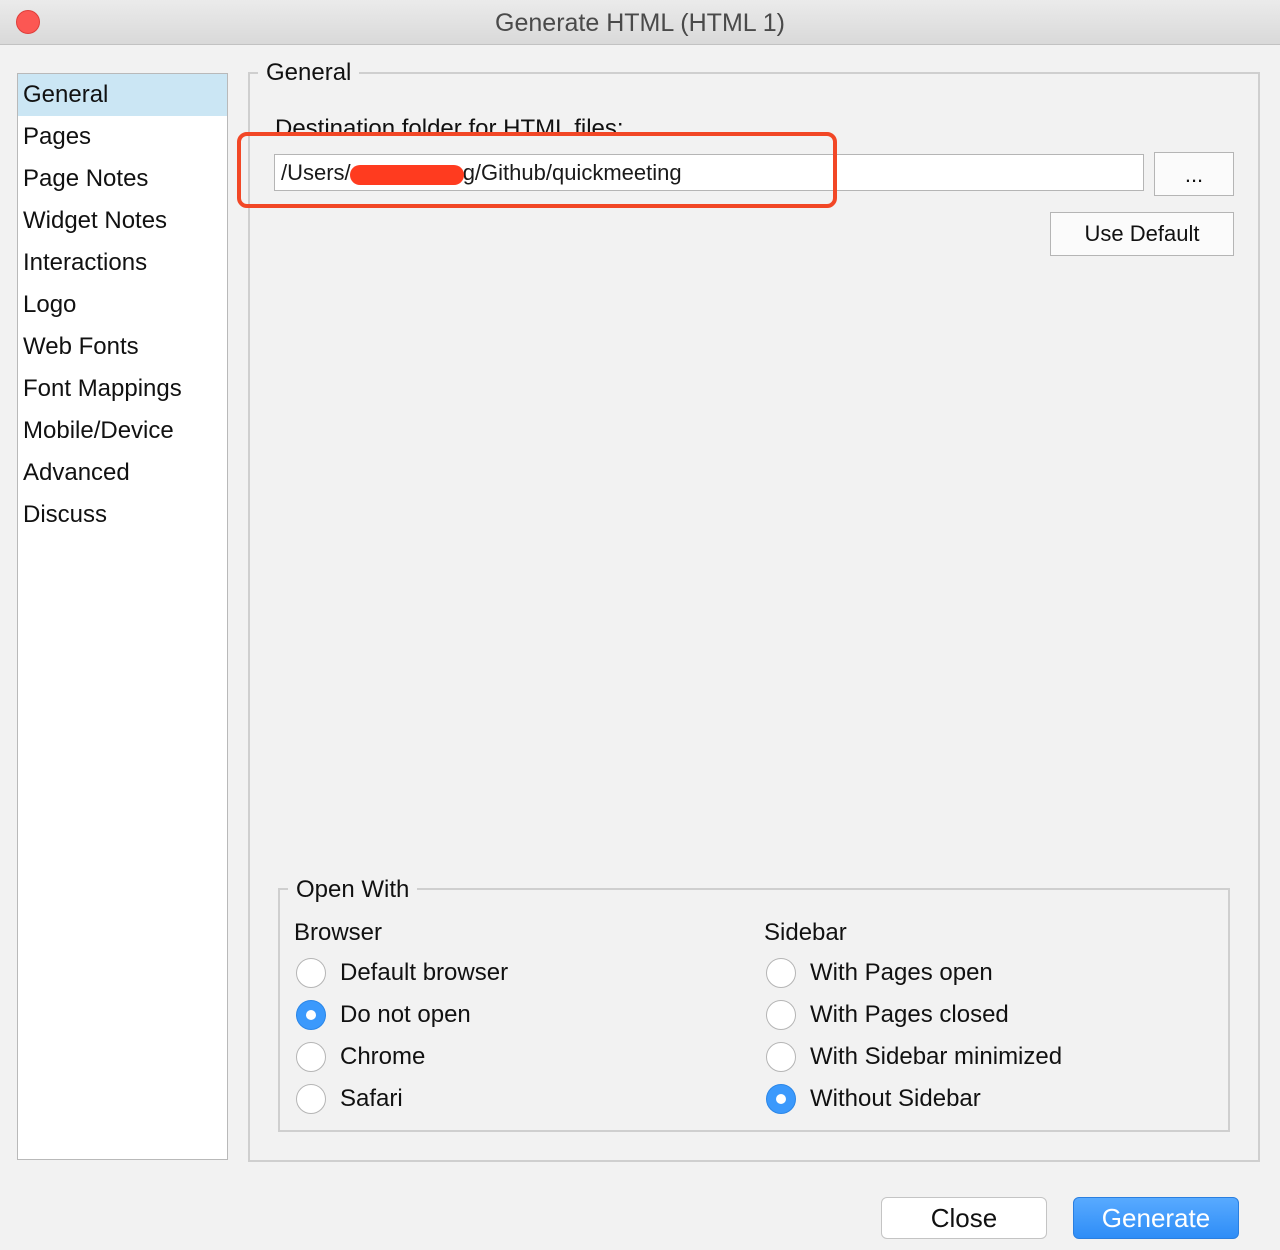 This screenshot has height=1250, width=1280. I want to click on radio-label: Safari, so click(371, 1098).